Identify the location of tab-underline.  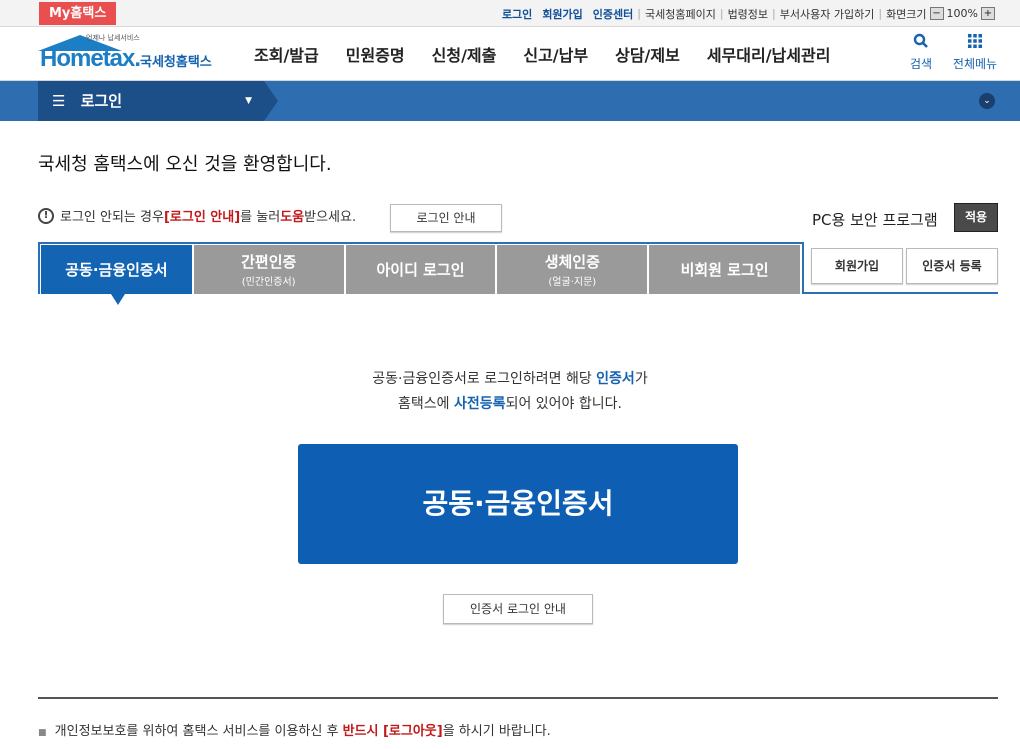
(901, 293).